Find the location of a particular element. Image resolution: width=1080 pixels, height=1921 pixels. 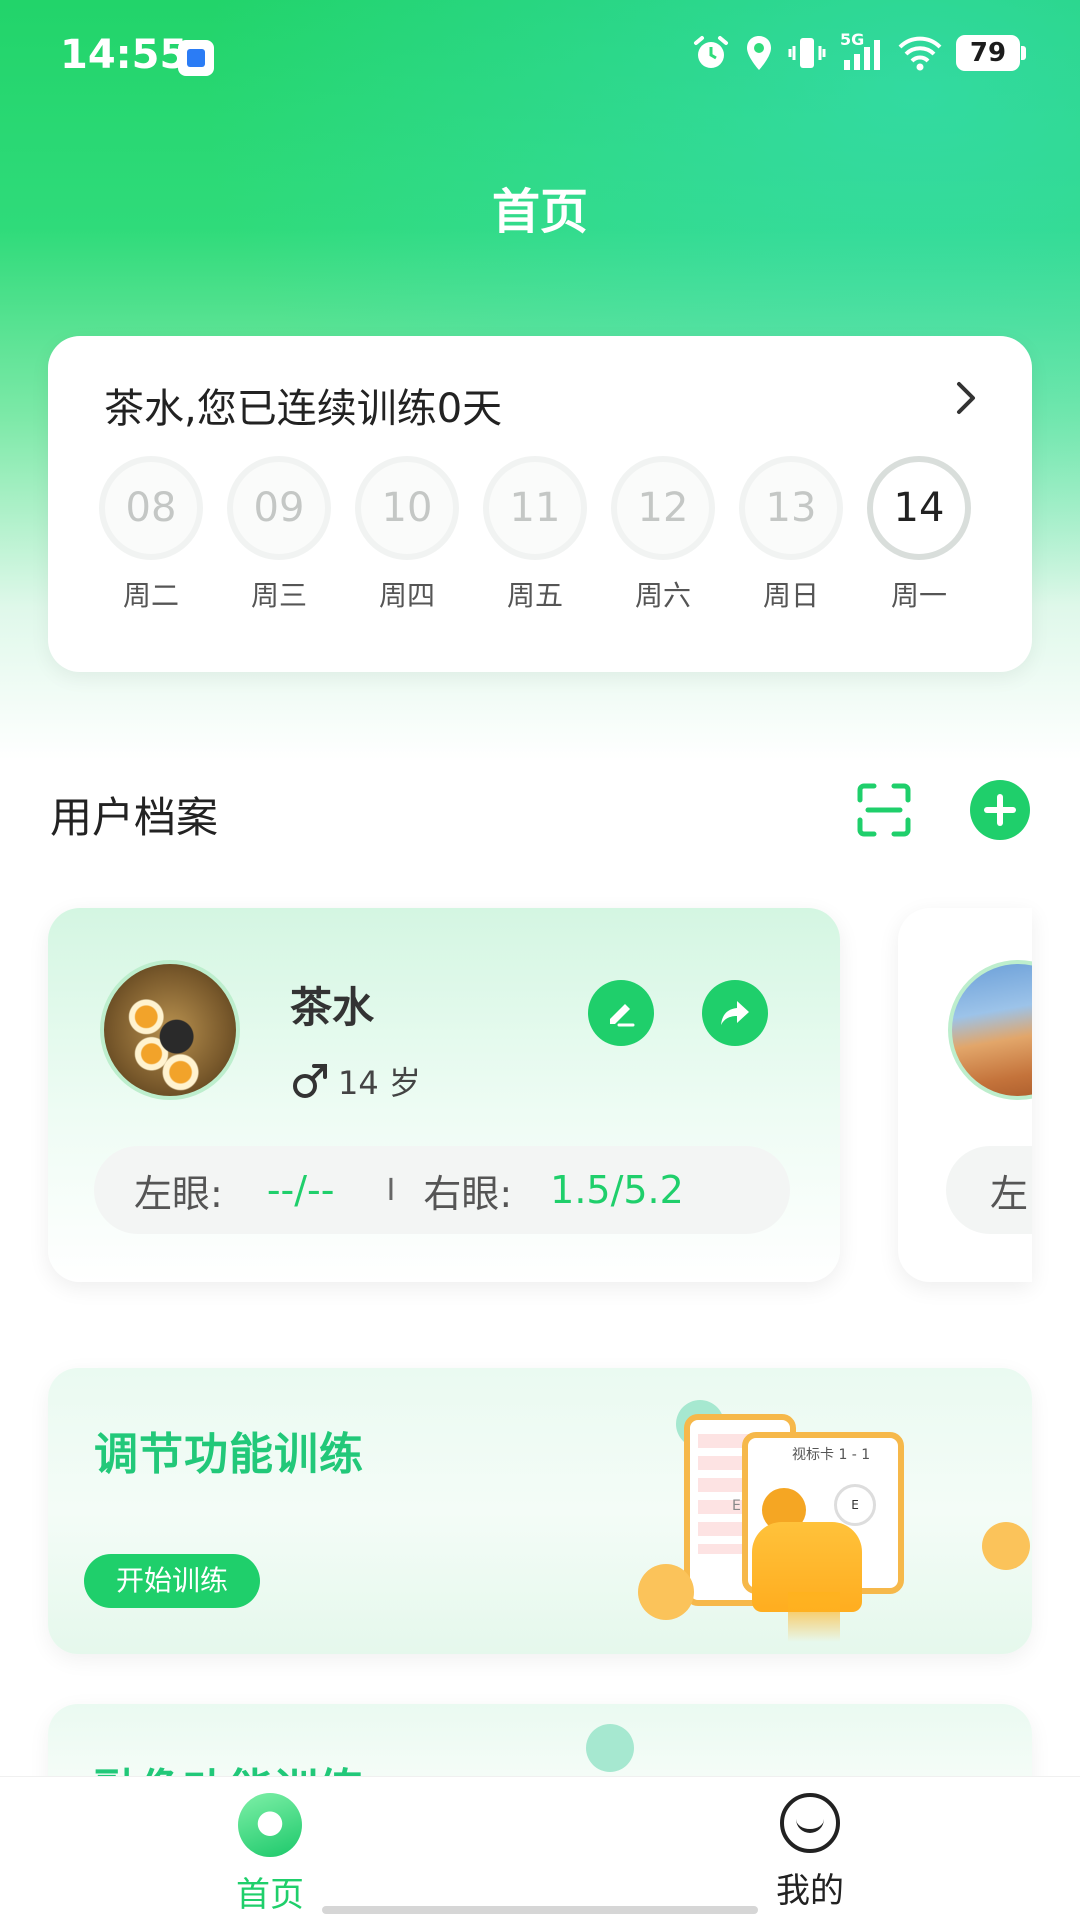

day-item: 13 周日 is located at coordinates (791, 535).